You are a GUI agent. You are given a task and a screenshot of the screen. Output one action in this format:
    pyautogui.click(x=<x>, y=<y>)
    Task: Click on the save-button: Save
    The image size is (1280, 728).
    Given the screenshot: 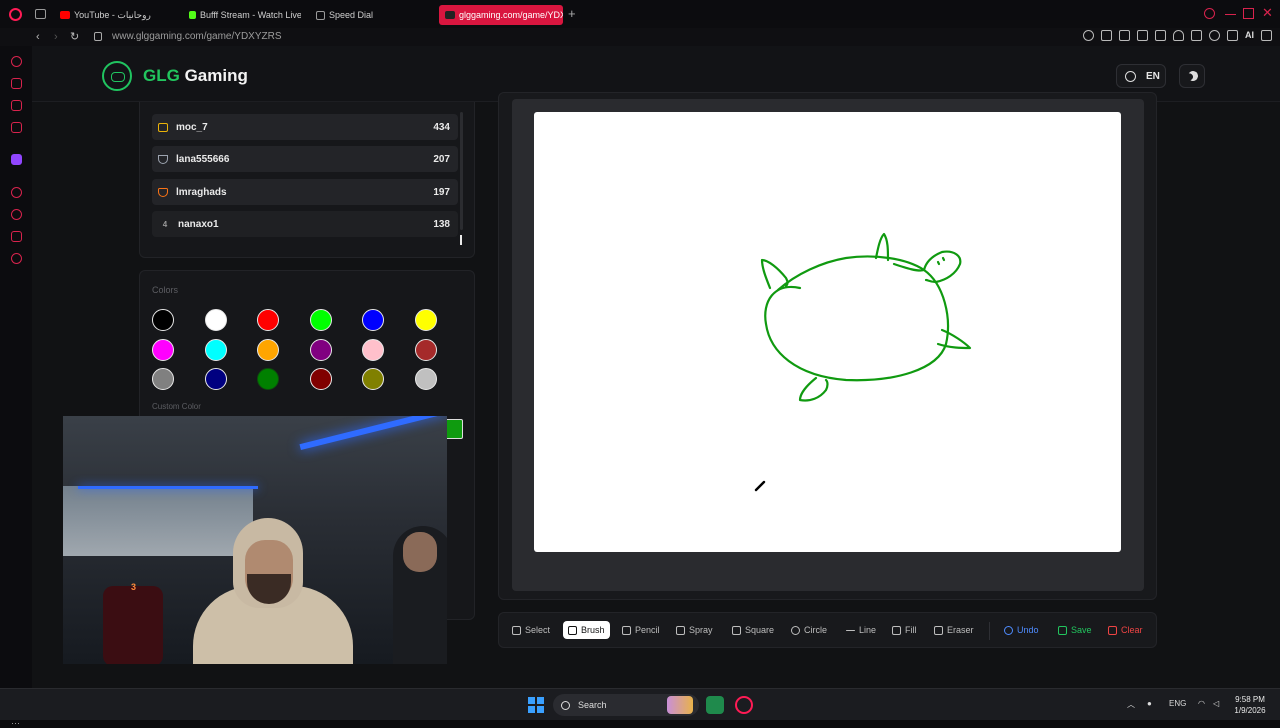 What is the action you would take?
    pyautogui.click(x=1075, y=630)
    